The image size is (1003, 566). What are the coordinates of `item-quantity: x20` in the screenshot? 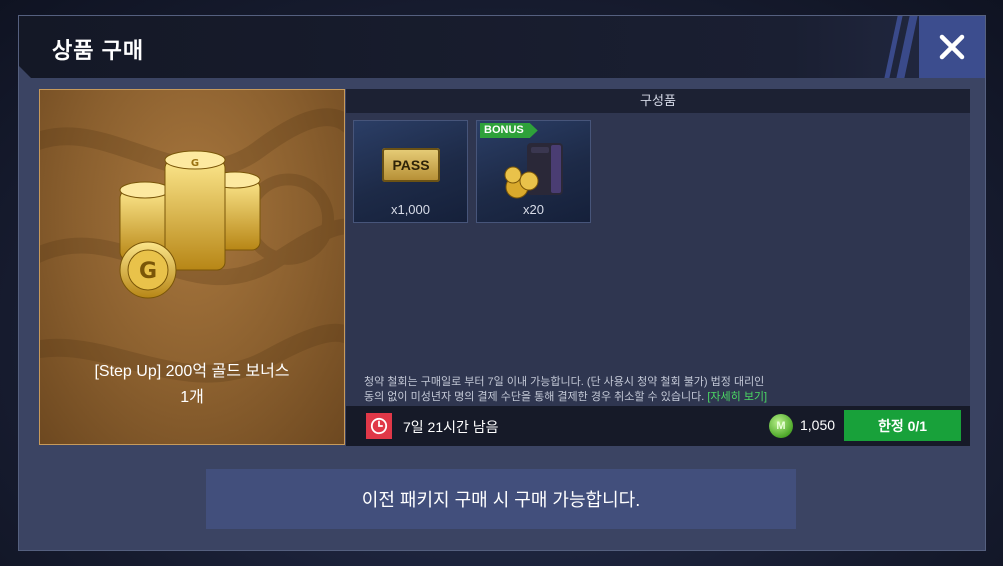 It's located at (533, 209).